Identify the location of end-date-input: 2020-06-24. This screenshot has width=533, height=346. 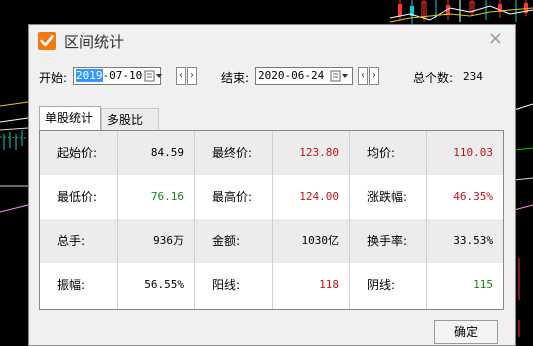
(304, 76).